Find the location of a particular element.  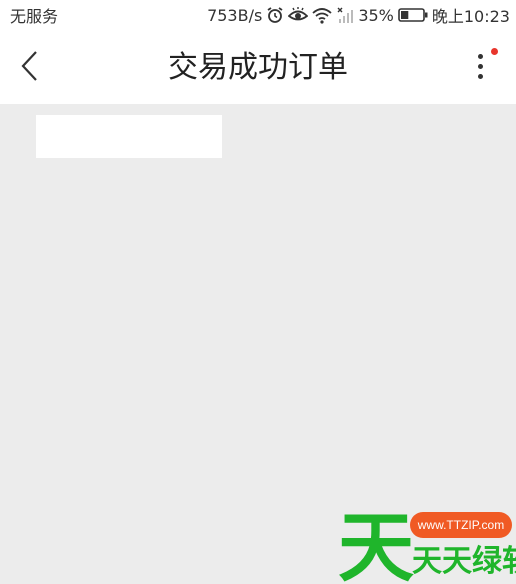

status-right: 753B/s 35% 晚上10:23 is located at coordinates (358, 15).